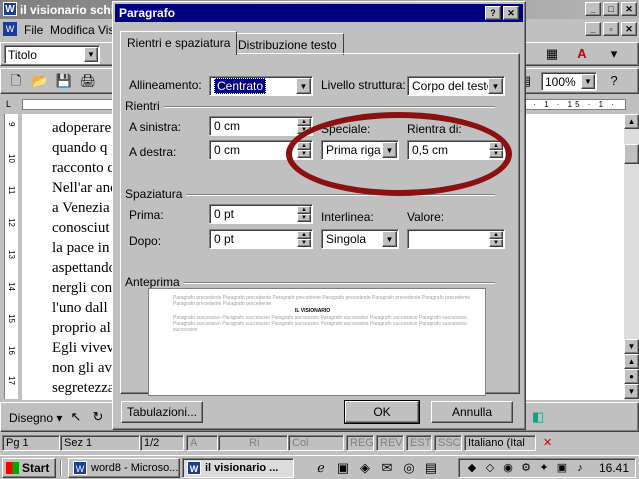 This screenshot has height=479, width=639. I want to click on annulla-button: Annulla, so click(472, 412).